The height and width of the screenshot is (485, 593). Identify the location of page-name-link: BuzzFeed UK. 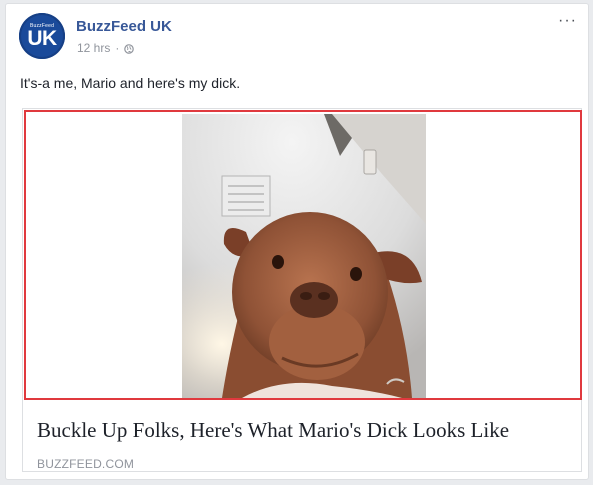
(124, 26).